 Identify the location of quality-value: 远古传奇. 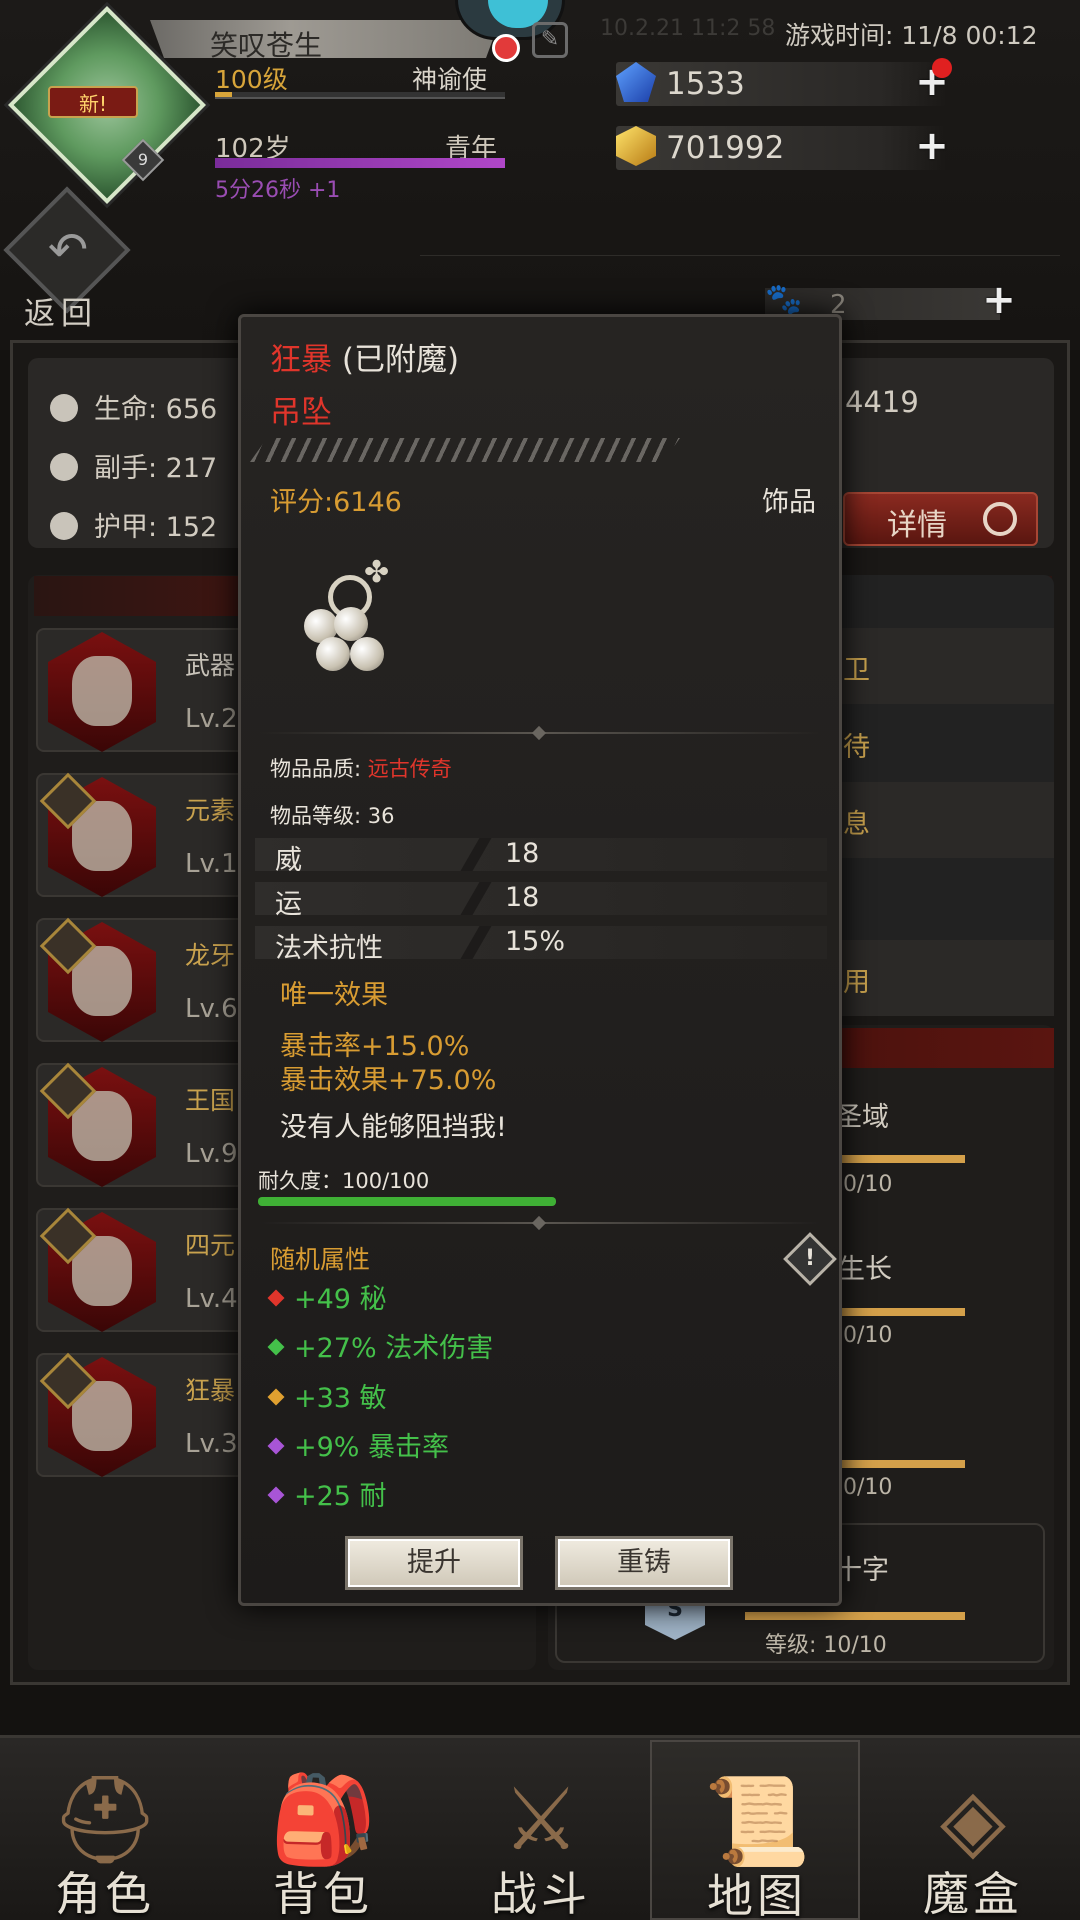
(409, 769).